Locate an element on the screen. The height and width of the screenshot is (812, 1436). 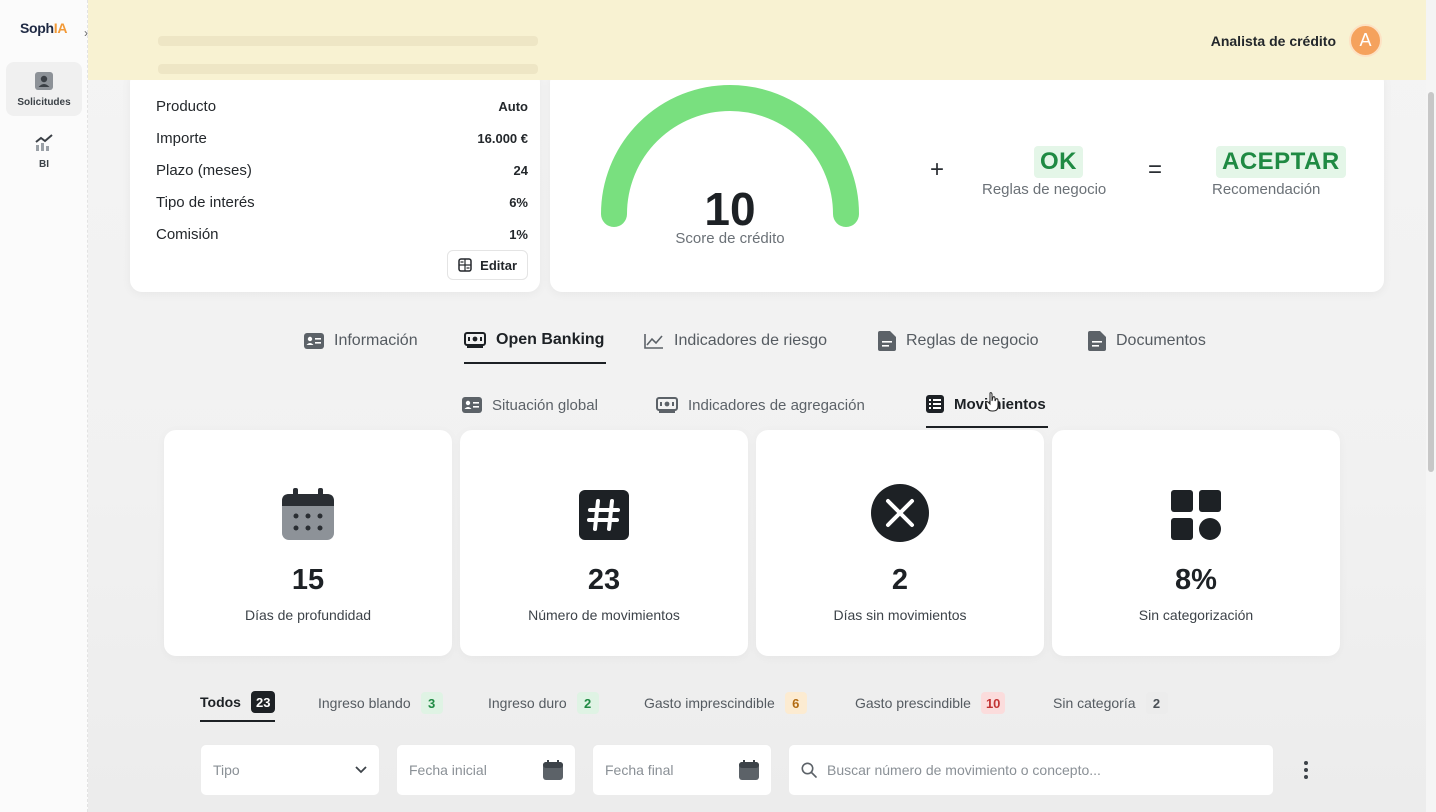
sidebar-item-label: Solicitudes is located at coordinates (44, 102).